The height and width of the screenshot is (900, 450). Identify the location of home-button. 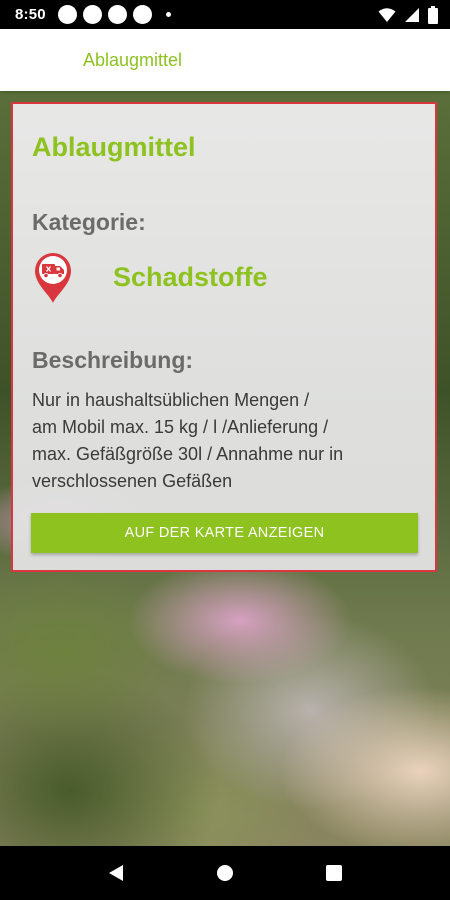
(225, 873).